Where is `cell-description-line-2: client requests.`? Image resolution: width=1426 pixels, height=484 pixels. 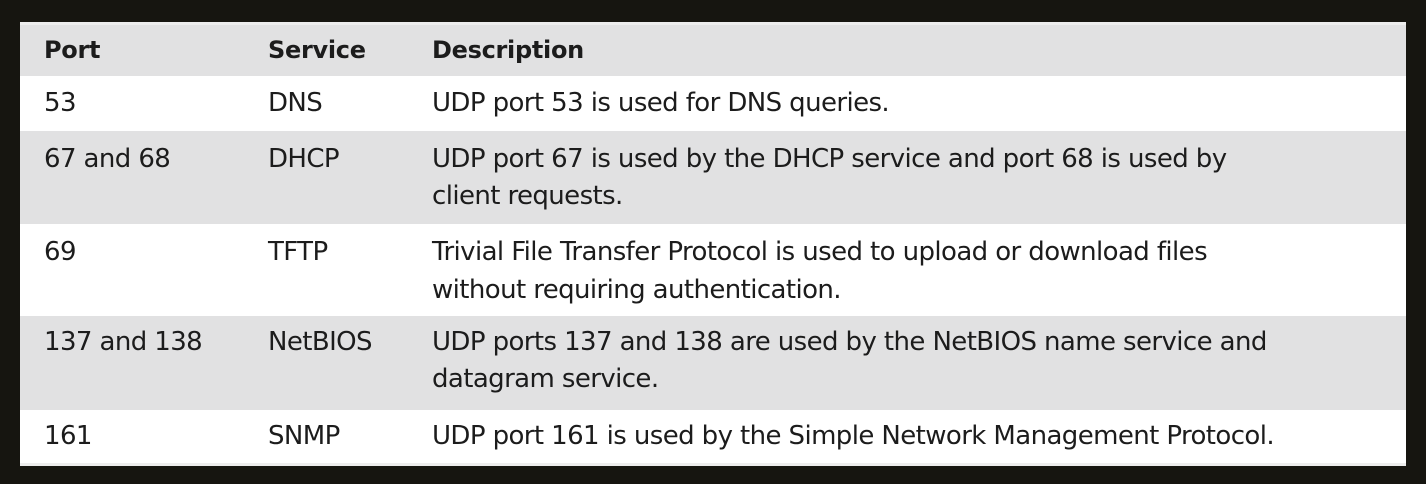 cell-description-line-2: client requests. is located at coordinates (527, 196).